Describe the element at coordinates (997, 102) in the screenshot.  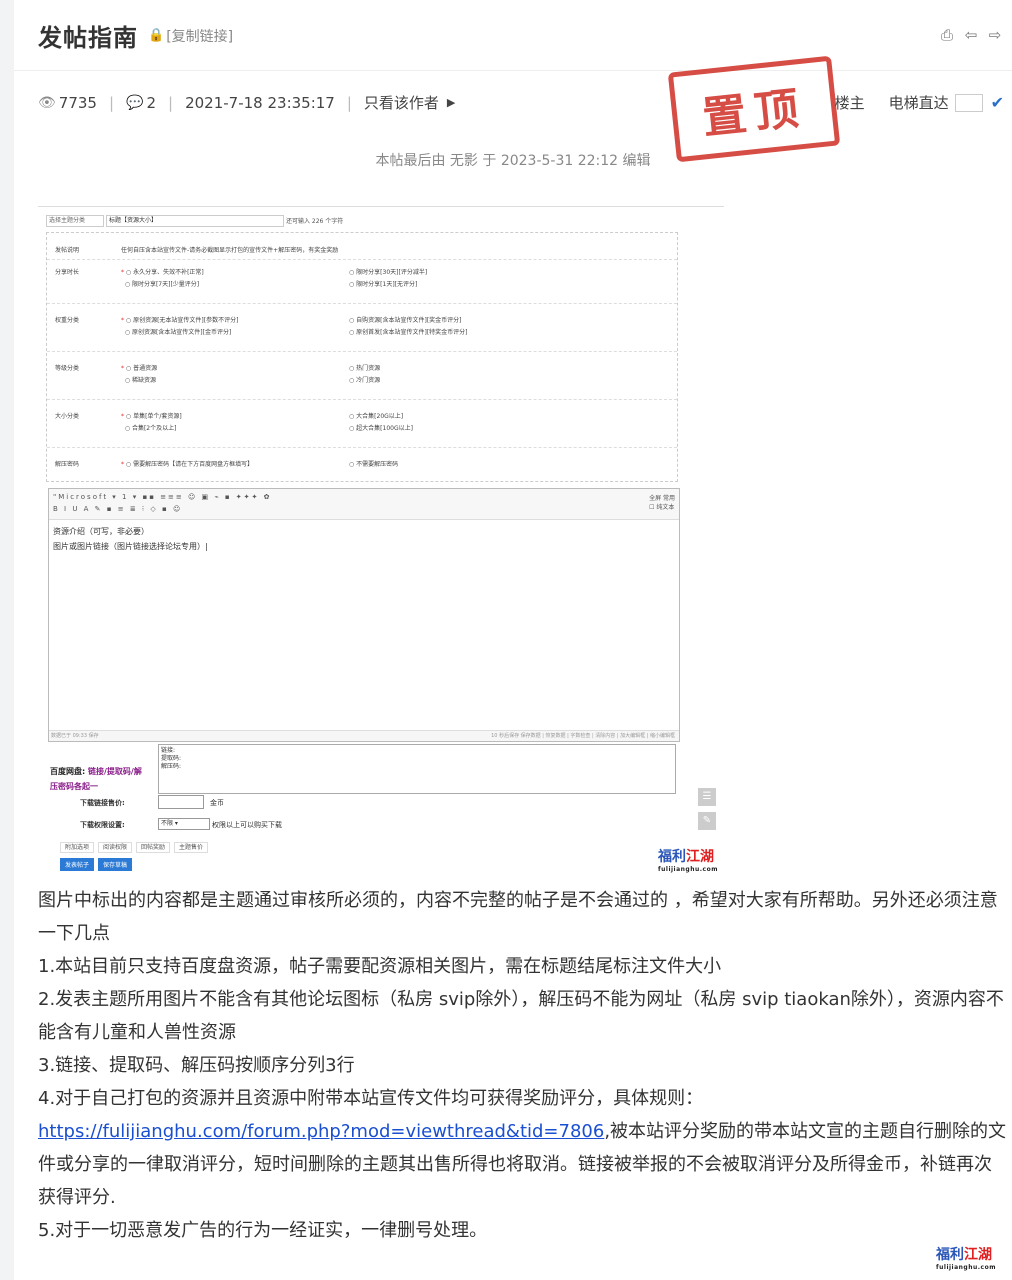
I see `go-icon: ✔` at that location.